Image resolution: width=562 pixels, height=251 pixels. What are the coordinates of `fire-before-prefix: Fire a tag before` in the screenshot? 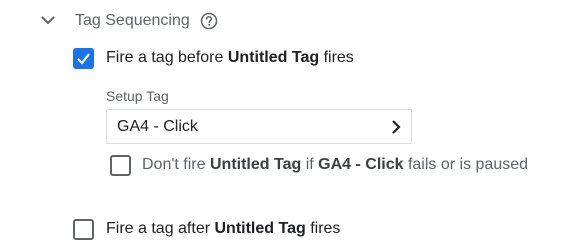 It's located at (165, 57).